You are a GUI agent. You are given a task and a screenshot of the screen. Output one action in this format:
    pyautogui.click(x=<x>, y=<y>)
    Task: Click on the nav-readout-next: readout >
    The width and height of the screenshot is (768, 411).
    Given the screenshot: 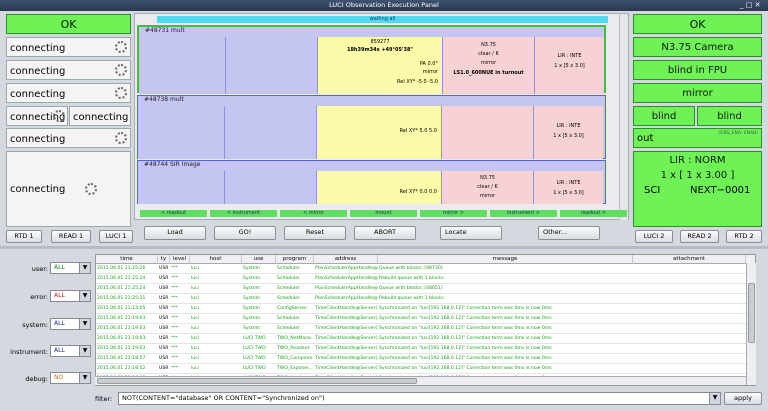 What is the action you would take?
    pyautogui.click(x=593, y=213)
    